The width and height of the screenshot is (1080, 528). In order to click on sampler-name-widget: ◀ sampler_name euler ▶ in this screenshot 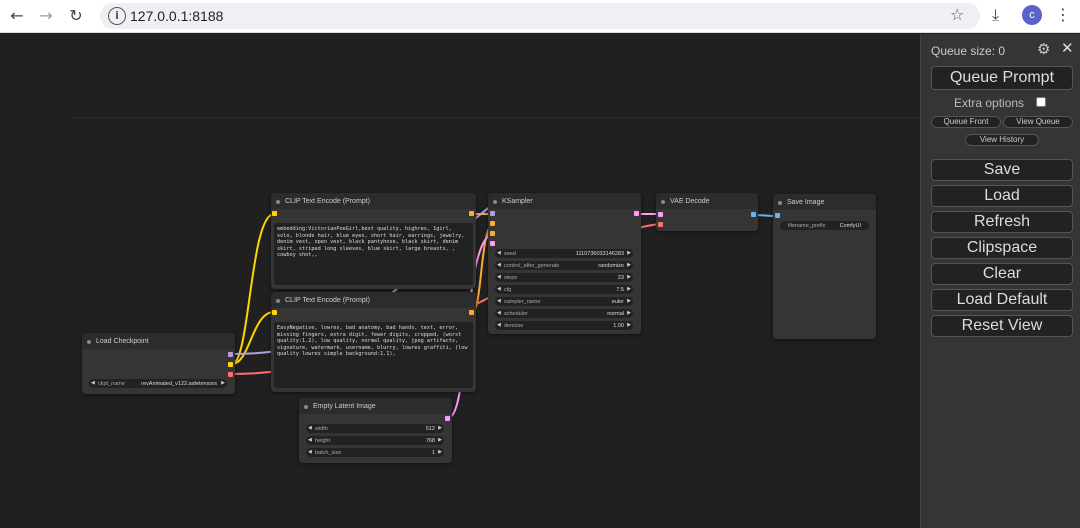, I will do `click(564, 301)`.